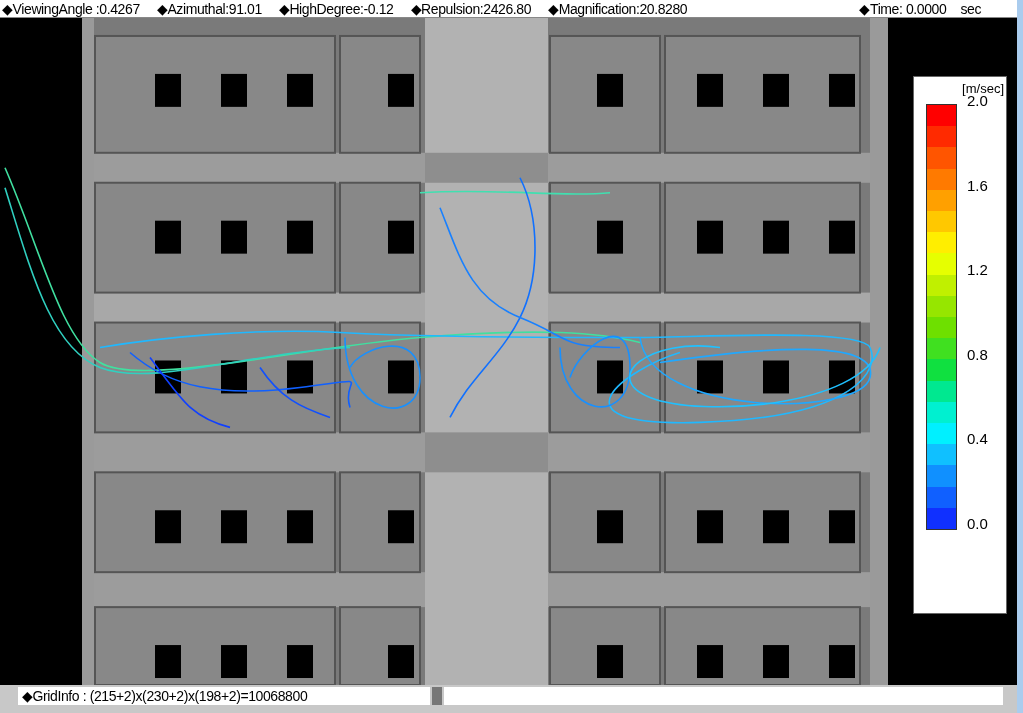 The image size is (1023, 713). What do you see at coordinates (970, 8) in the screenshot?
I see `time-unit: sec` at bounding box center [970, 8].